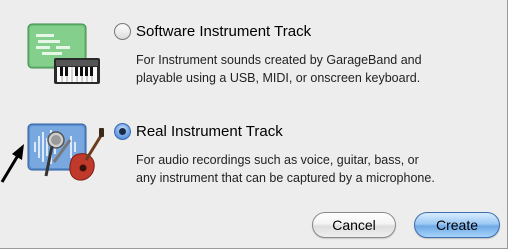 This screenshot has width=508, height=249. What do you see at coordinates (13, 163) in the screenshot?
I see `pointer-arrow-icon` at bounding box center [13, 163].